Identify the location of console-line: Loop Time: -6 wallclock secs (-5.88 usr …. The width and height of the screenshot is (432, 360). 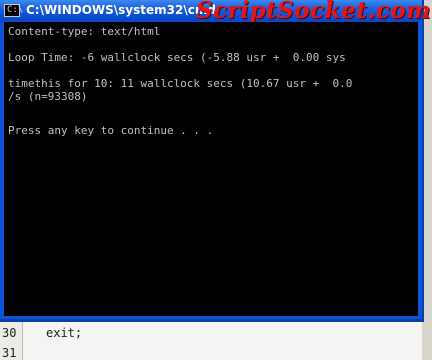
(177, 57).